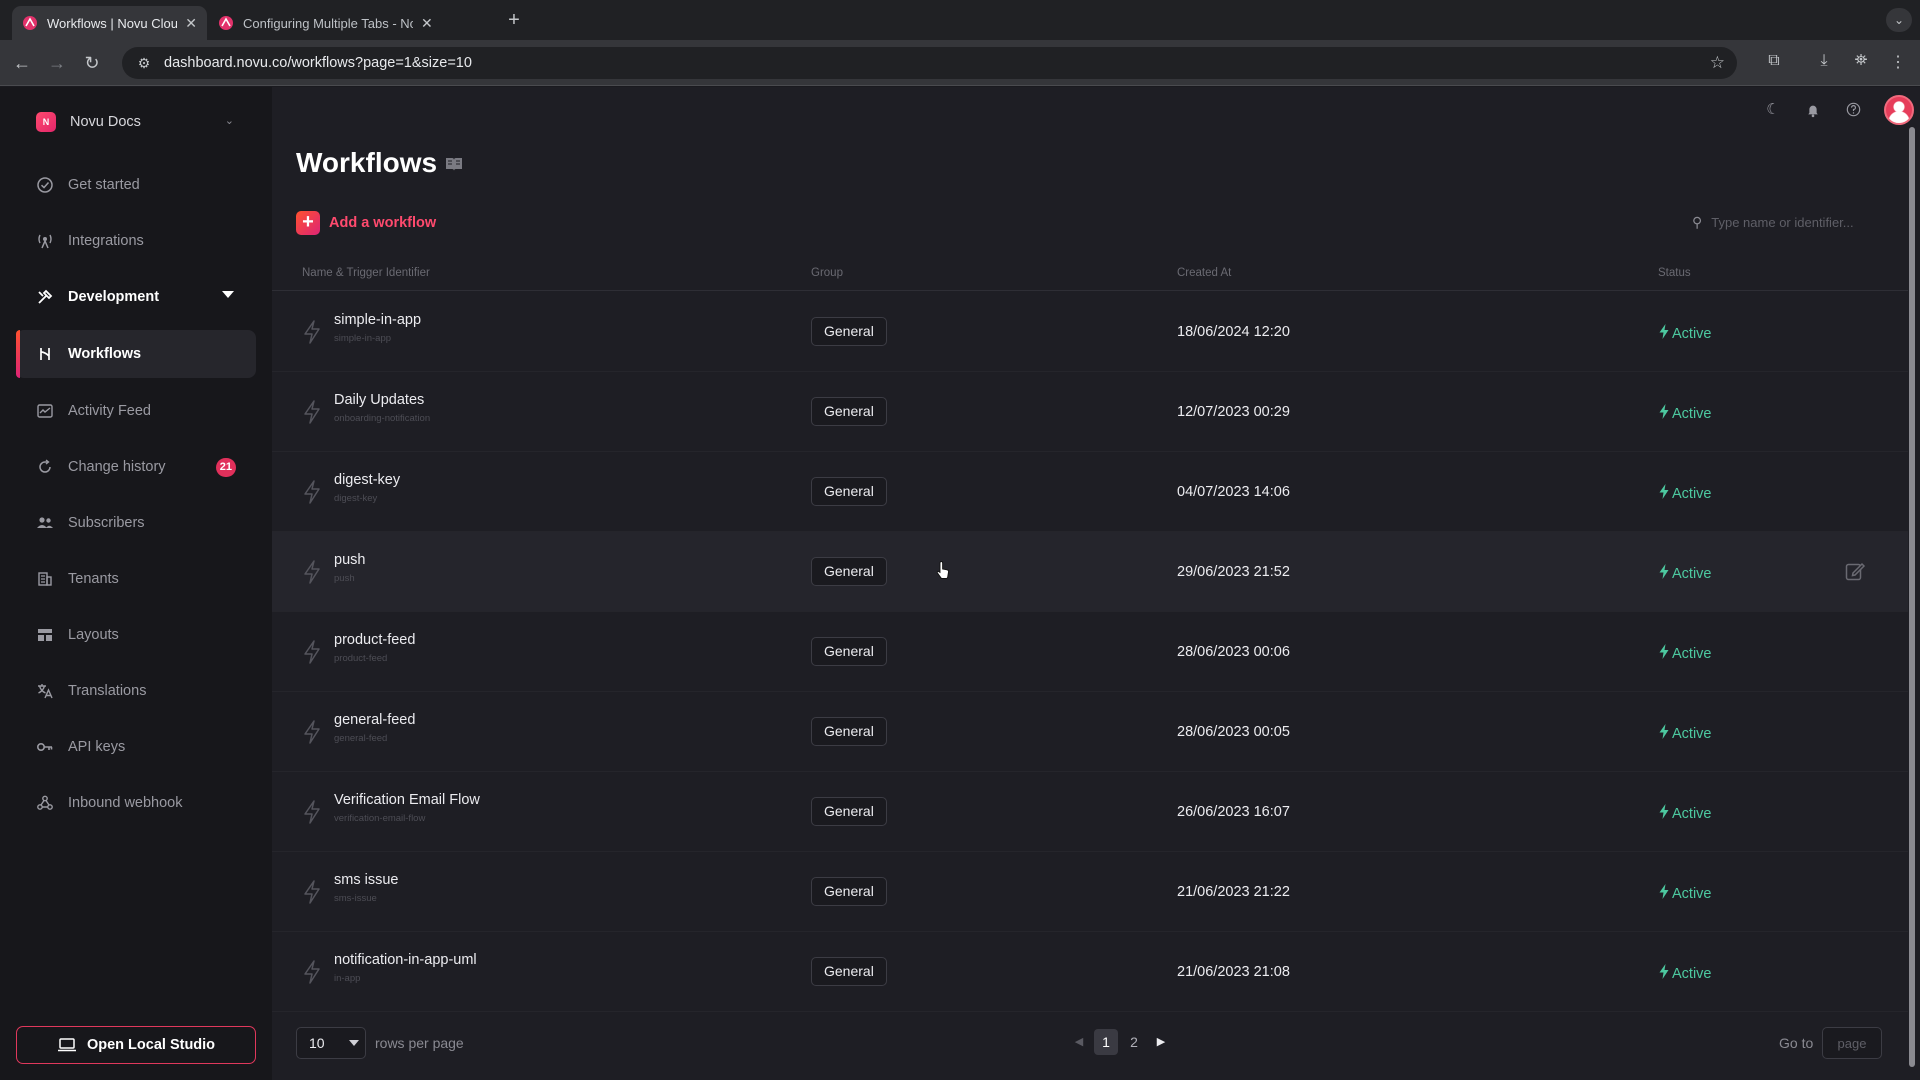 This screenshot has height=1080, width=1920. I want to click on sidebar-item-tenants: Tenants, so click(136, 579).